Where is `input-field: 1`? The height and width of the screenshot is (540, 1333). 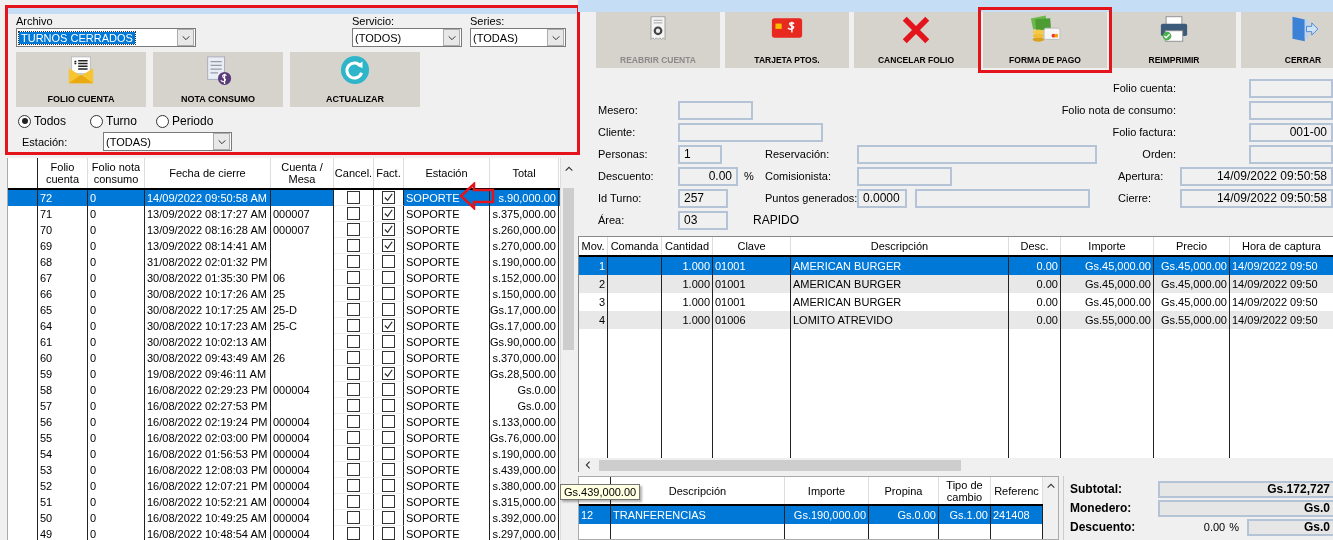 input-field: 1 is located at coordinates (700, 154).